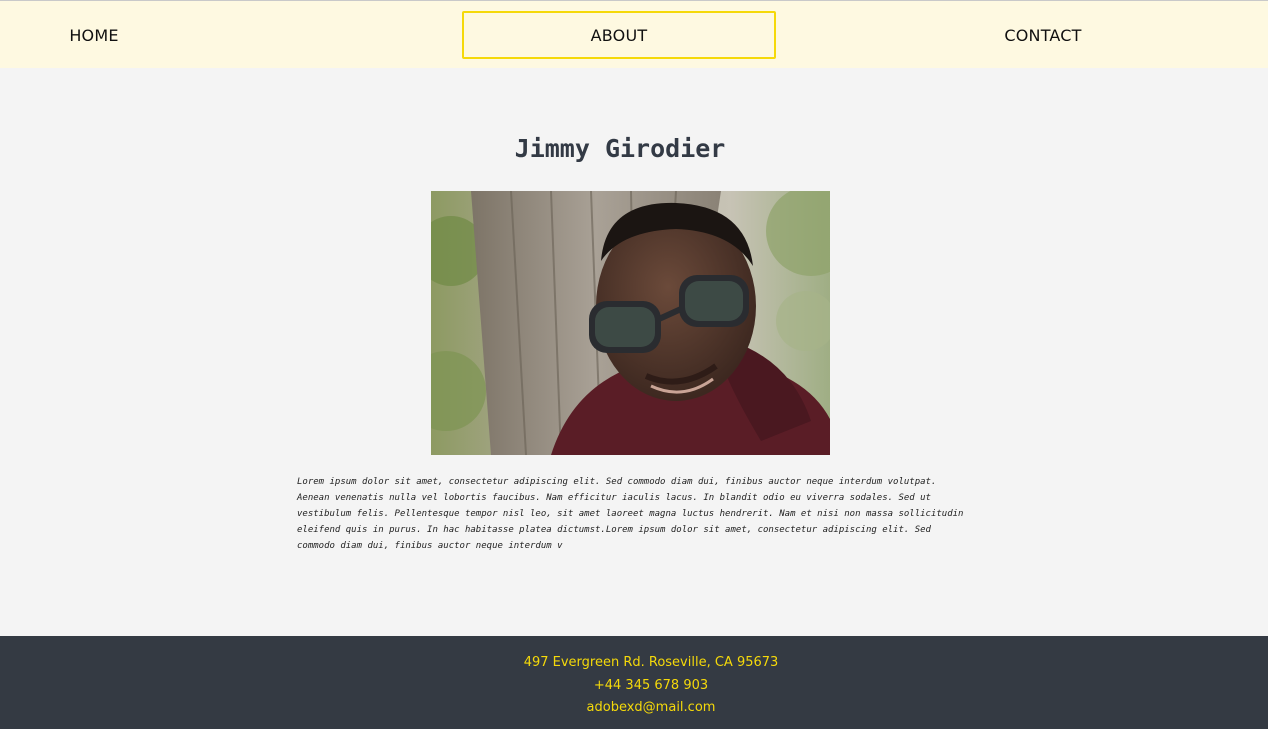 This screenshot has height=729, width=1268. What do you see at coordinates (651, 662) in the screenshot?
I see `footer-address: 497 Evergreen Rd. Roseville, CA 95673` at bounding box center [651, 662].